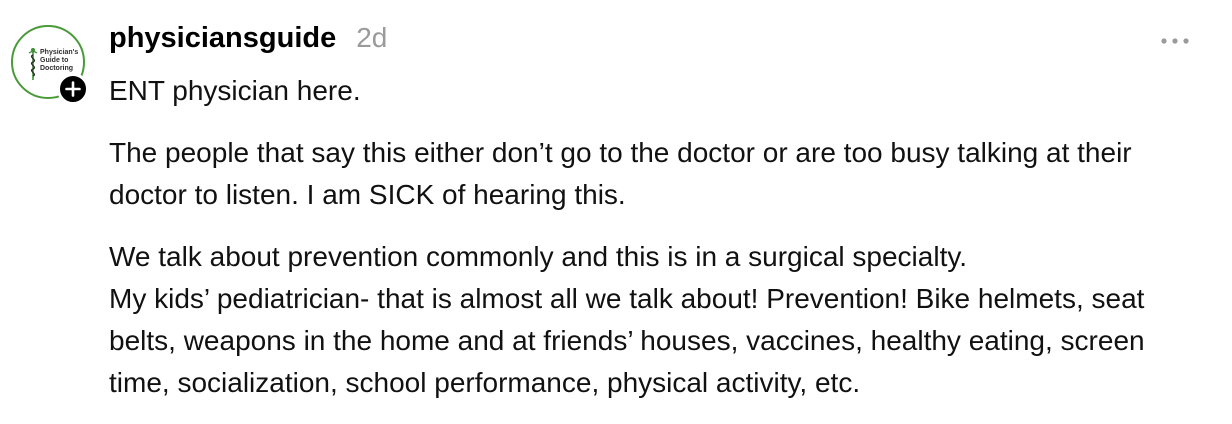 This screenshot has height=424, width=1232. Describe the element at coordinates (235, 90) in the screenshot. I see `post-paragraph: ENT physician here.` at that location.